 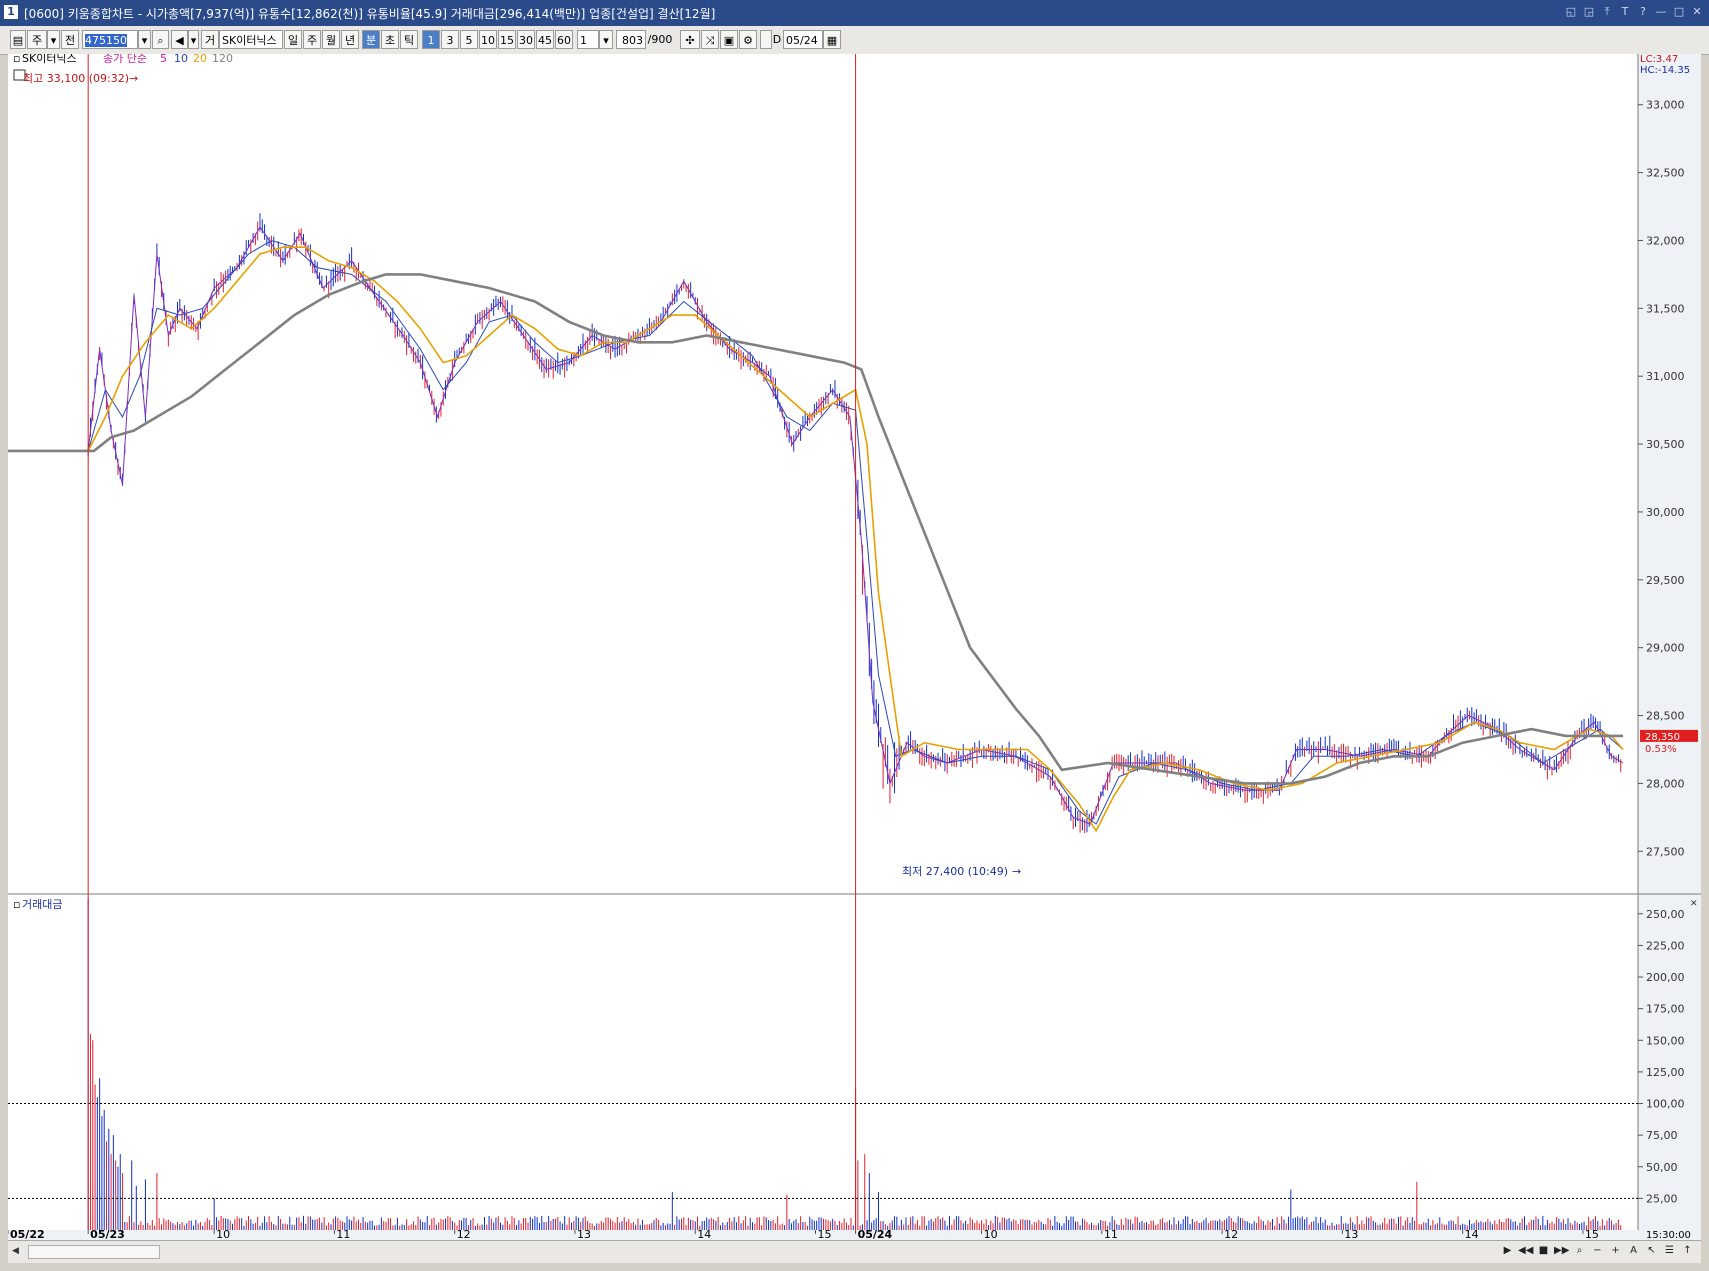 What do you see at coordinates (469, 39) in the screenshot?
I see `interval-5: 5` at bounding box center [469, 39].